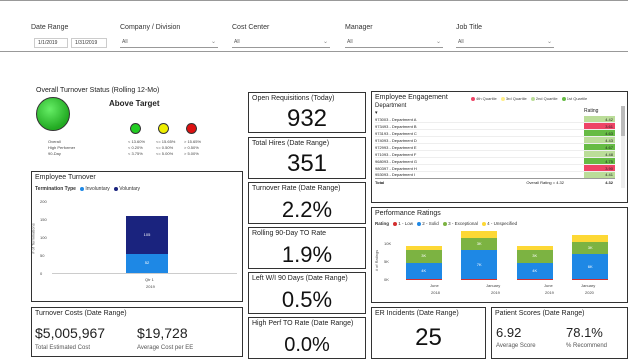 The width and height of the screenshot is (628, 362). I want to click on rating-cell: 4.75, so click(599, 161).